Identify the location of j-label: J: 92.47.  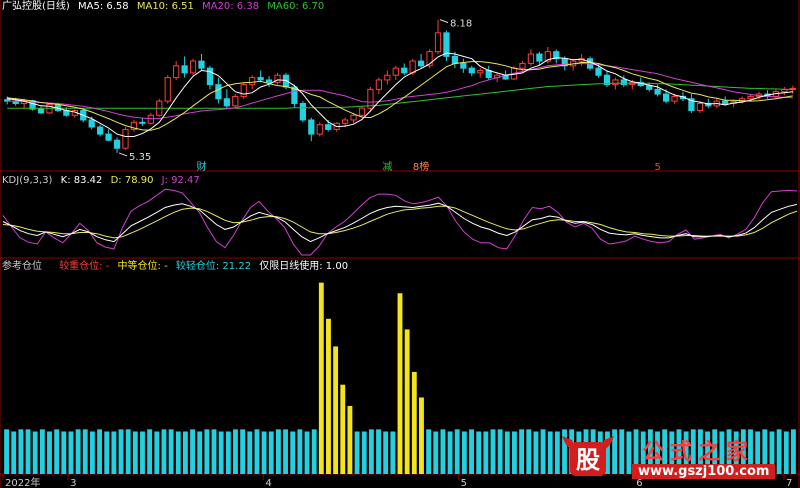
(180, 180).